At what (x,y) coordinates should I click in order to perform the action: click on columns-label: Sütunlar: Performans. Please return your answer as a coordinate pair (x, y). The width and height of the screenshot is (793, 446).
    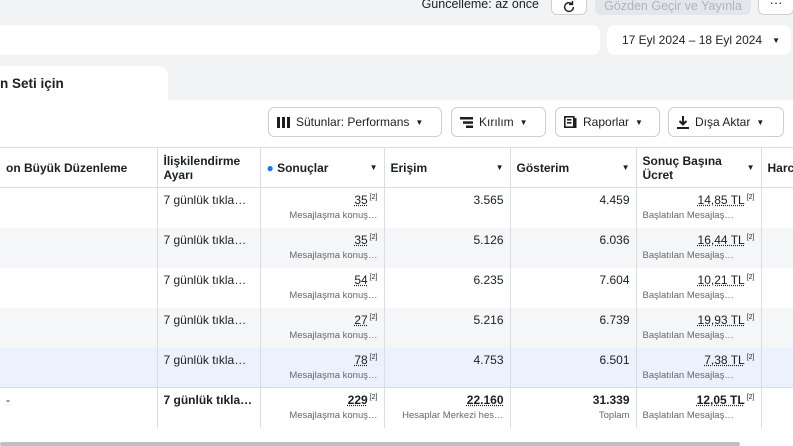
    Looking at the image, I should click on (353, 122).